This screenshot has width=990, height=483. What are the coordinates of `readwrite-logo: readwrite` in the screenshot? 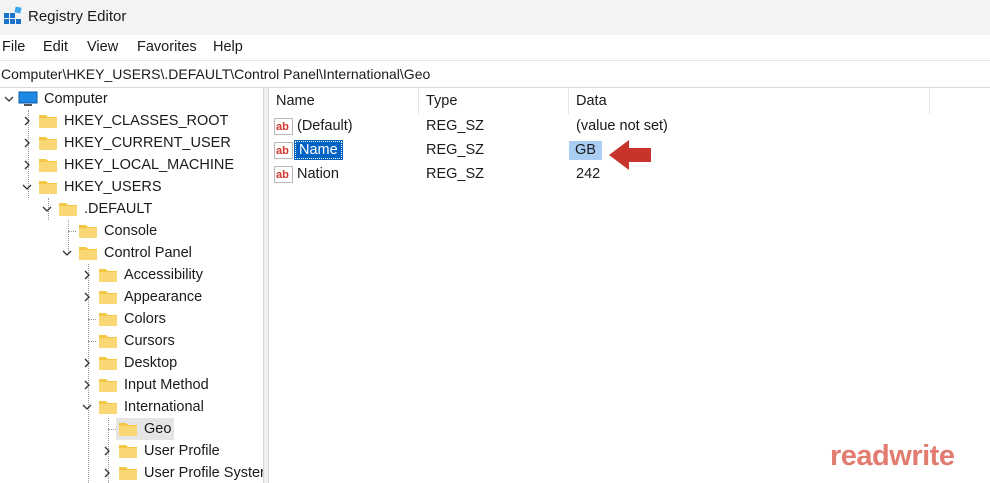 It's located at (892, 456).